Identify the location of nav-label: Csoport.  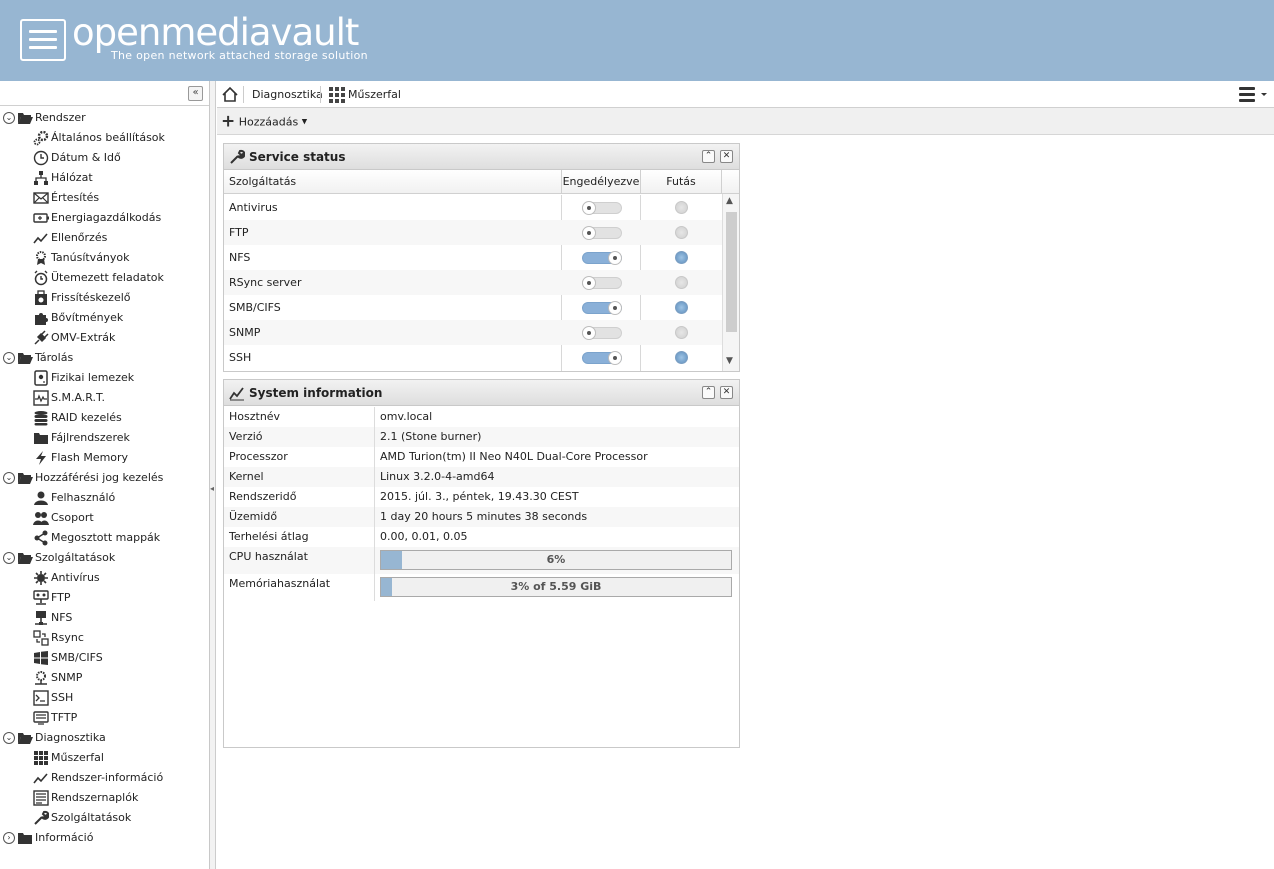
(72, 517).